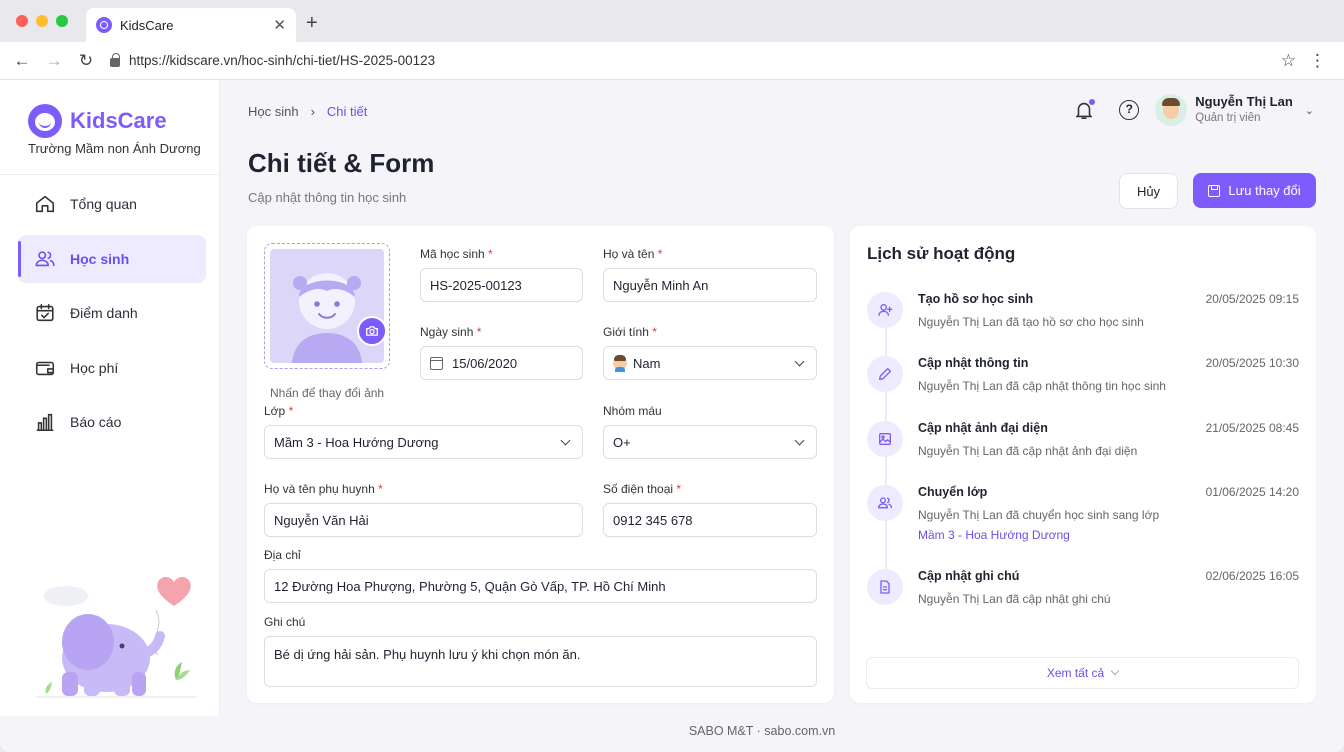 This screenshot has width=1344, height=752. Describe the element at coordinates (976, 299) in the screenshot. I see `activity-name: Tạo hồ sơ học sinh` at that location.